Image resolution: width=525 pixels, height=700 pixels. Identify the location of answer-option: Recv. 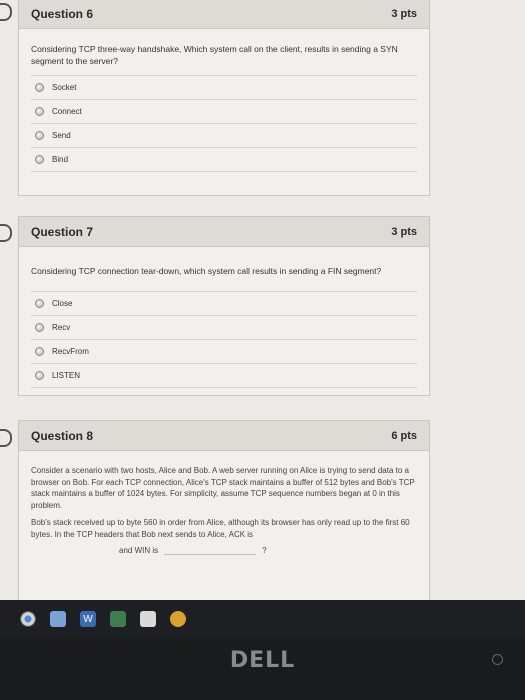
(224, 328).